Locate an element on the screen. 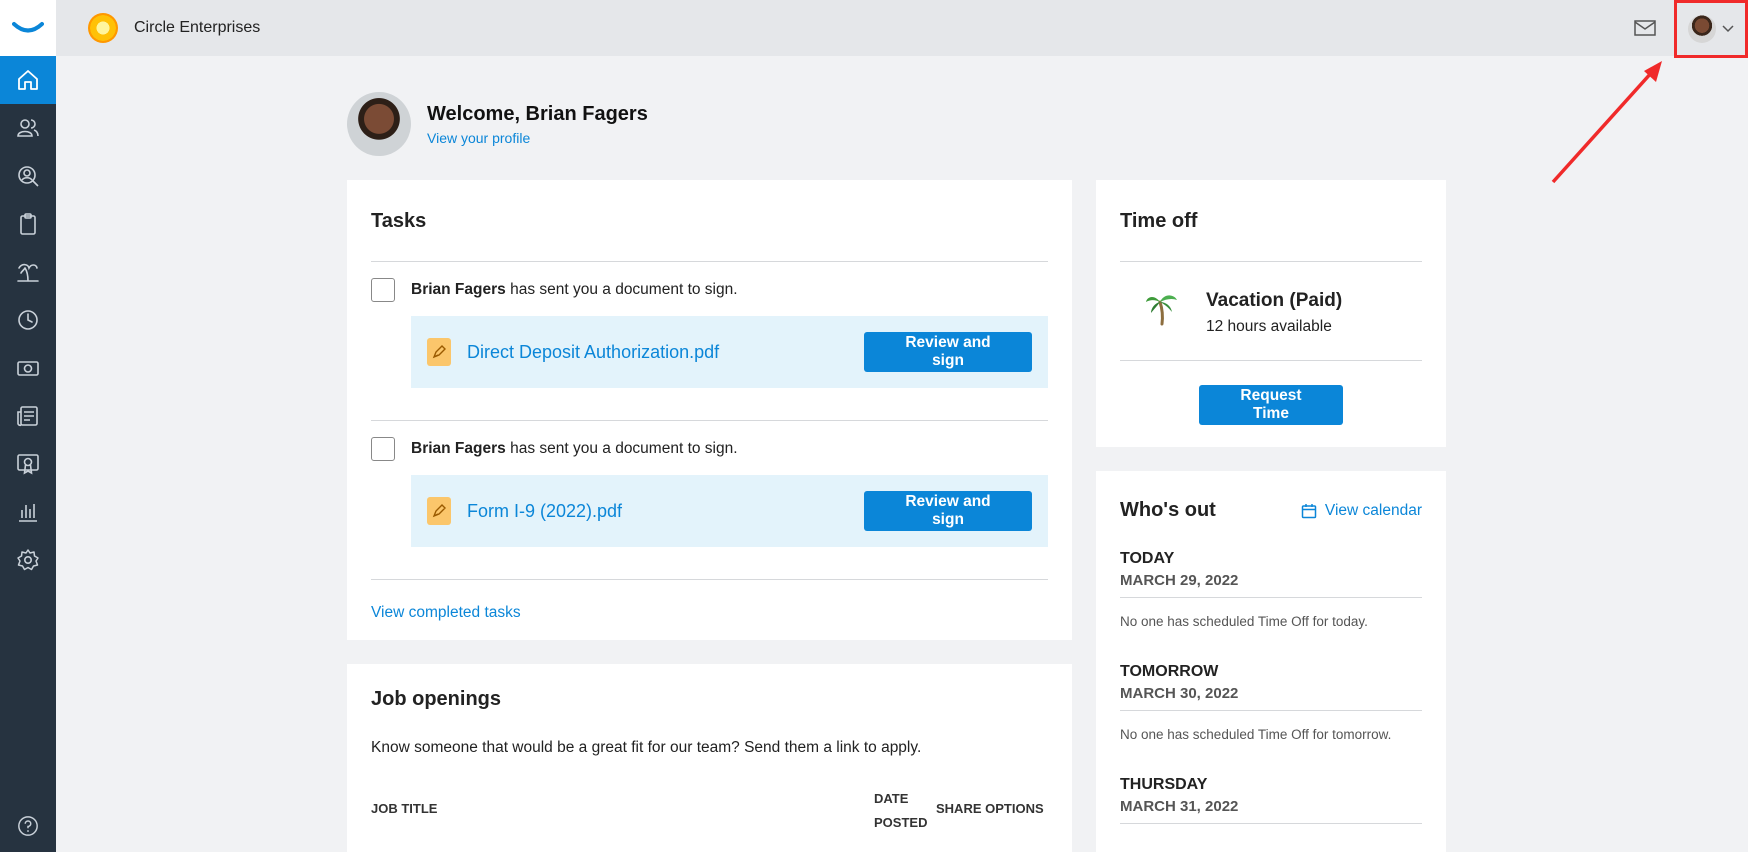  job-table-header: JOB TITLE DATE POSTED SHARE OPTIONS is located at coordinates (709, 809).